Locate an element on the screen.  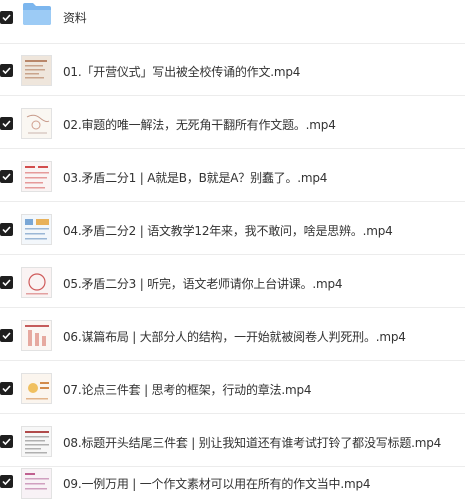
file-name: 08.标题开头结尾三件套 | 别让我知道还有谁考试打铃了都没写标题.mp4 is located at coordinates (252, 443).